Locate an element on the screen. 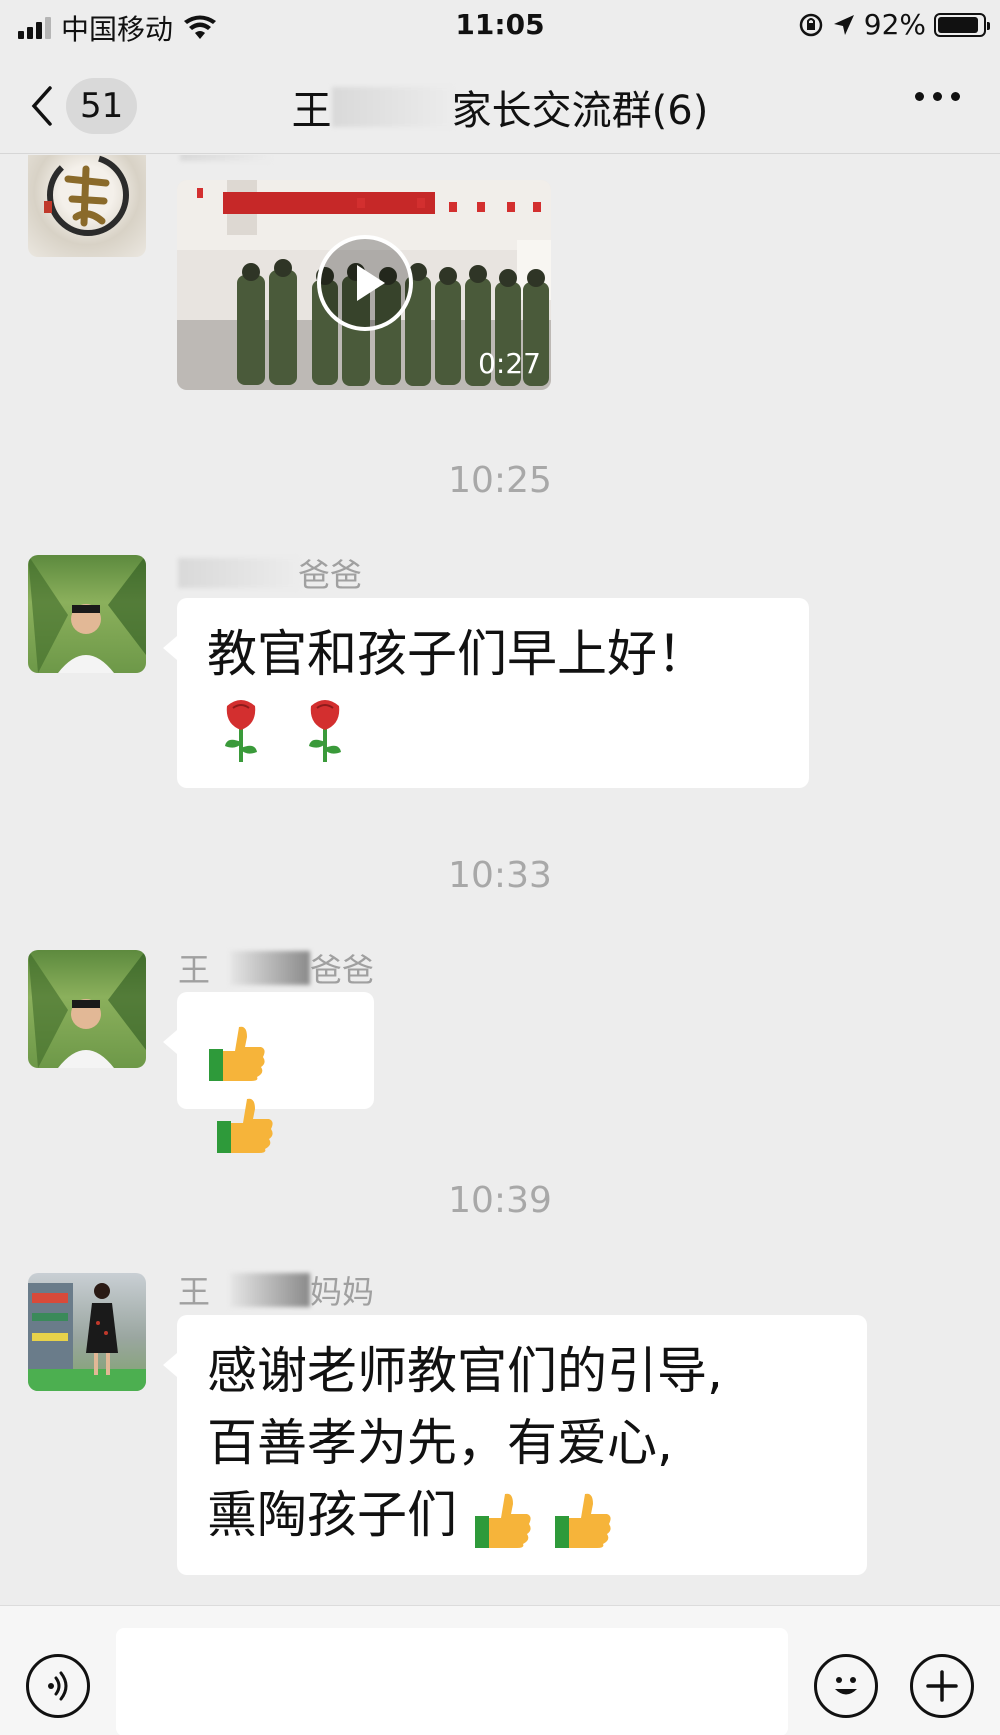  status-bar: 中国移动 11:05 92% is located at coordinates (500, 26).